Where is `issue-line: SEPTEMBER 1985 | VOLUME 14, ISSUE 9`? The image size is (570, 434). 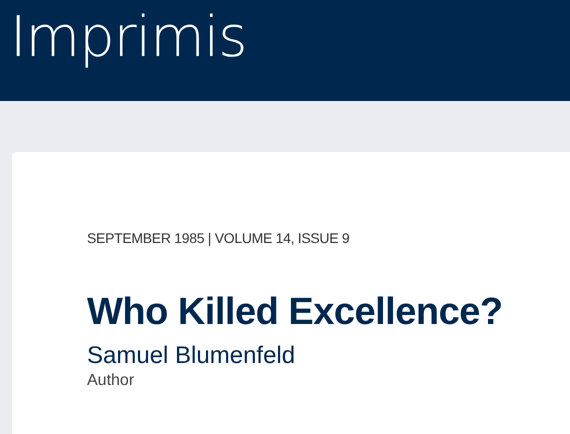 issue-line: SEPTEMBER 1985 | VOLUME 14, ISSUE 9 is located at coordinates (218, 238).